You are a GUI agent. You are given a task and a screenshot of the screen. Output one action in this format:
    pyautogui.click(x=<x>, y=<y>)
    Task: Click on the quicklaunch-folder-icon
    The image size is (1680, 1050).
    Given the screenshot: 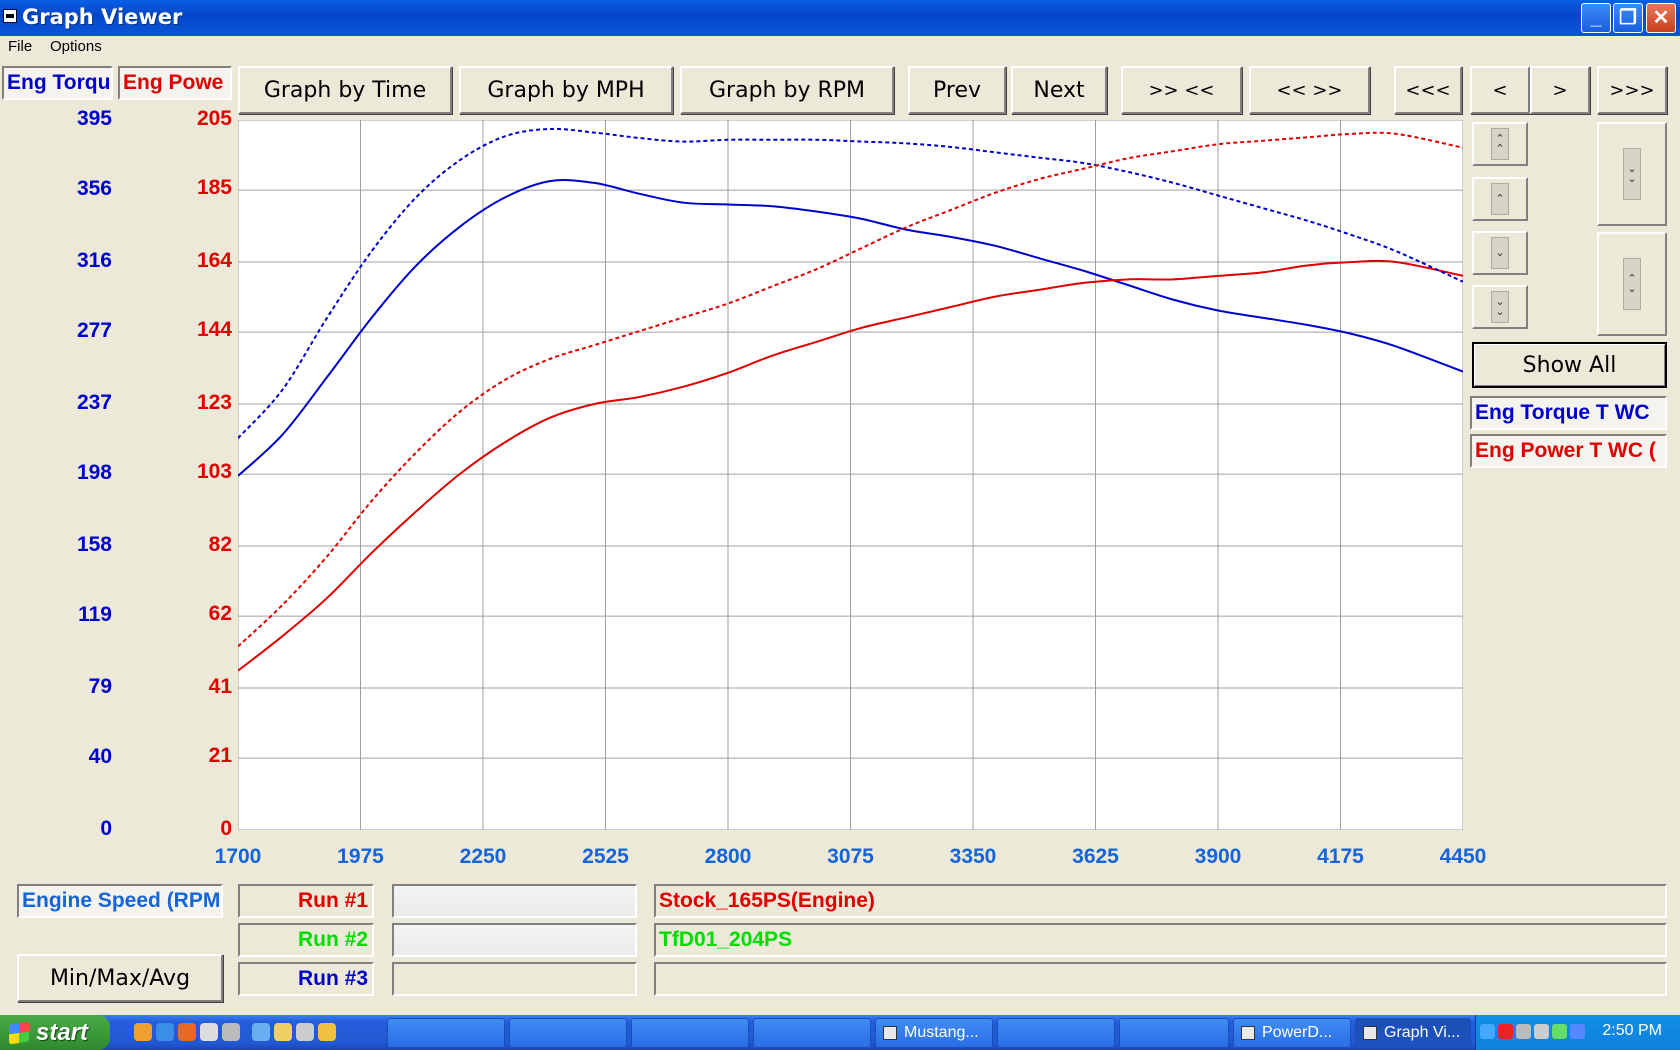 What is the action you would take?
    pyautogui.click(x=283, y=1032)
    